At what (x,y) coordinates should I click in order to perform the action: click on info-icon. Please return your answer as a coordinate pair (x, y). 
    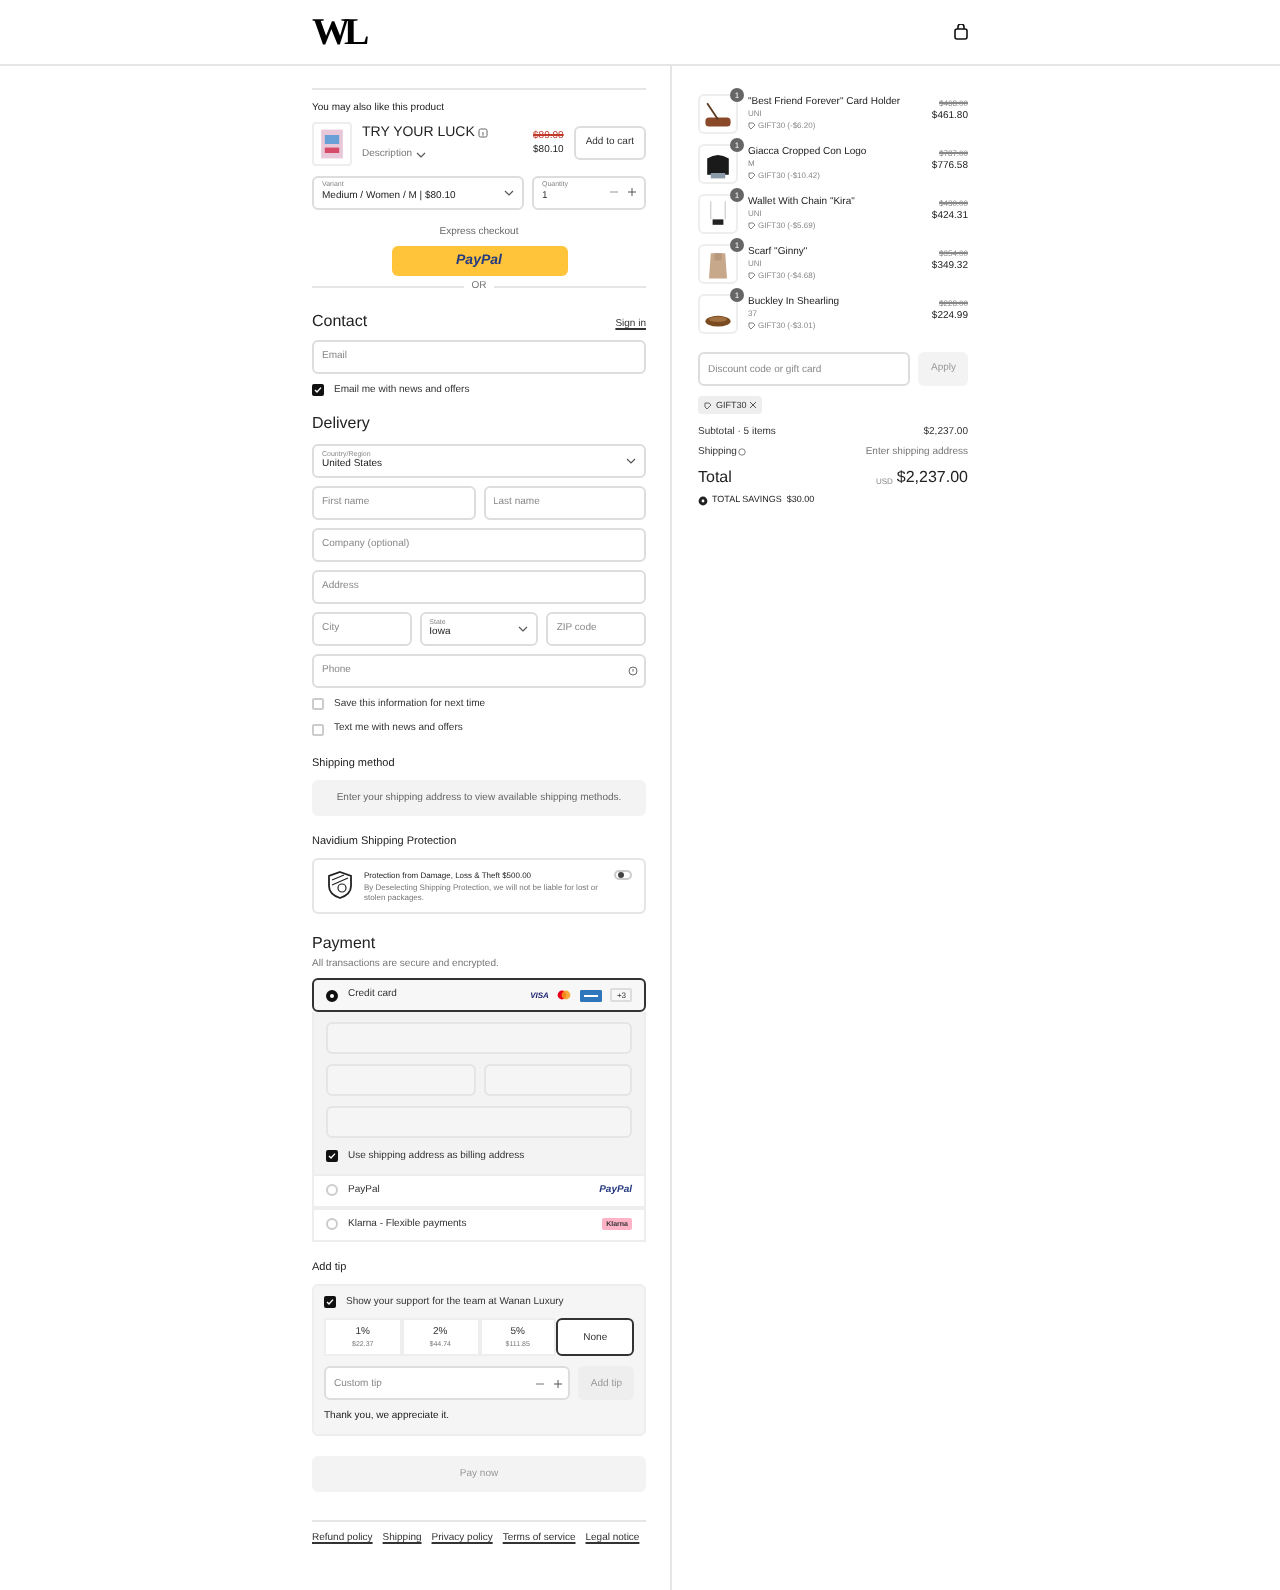
    Looking at the image, I should click on (483, 133).